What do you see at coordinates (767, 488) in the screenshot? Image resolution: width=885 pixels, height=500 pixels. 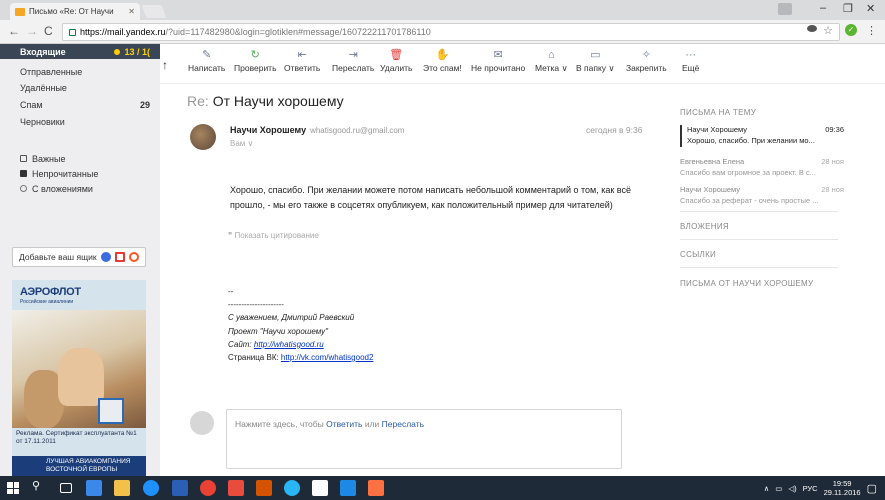 I see `tray-chevron-icon: ∧` at bounding box center [767, 488].